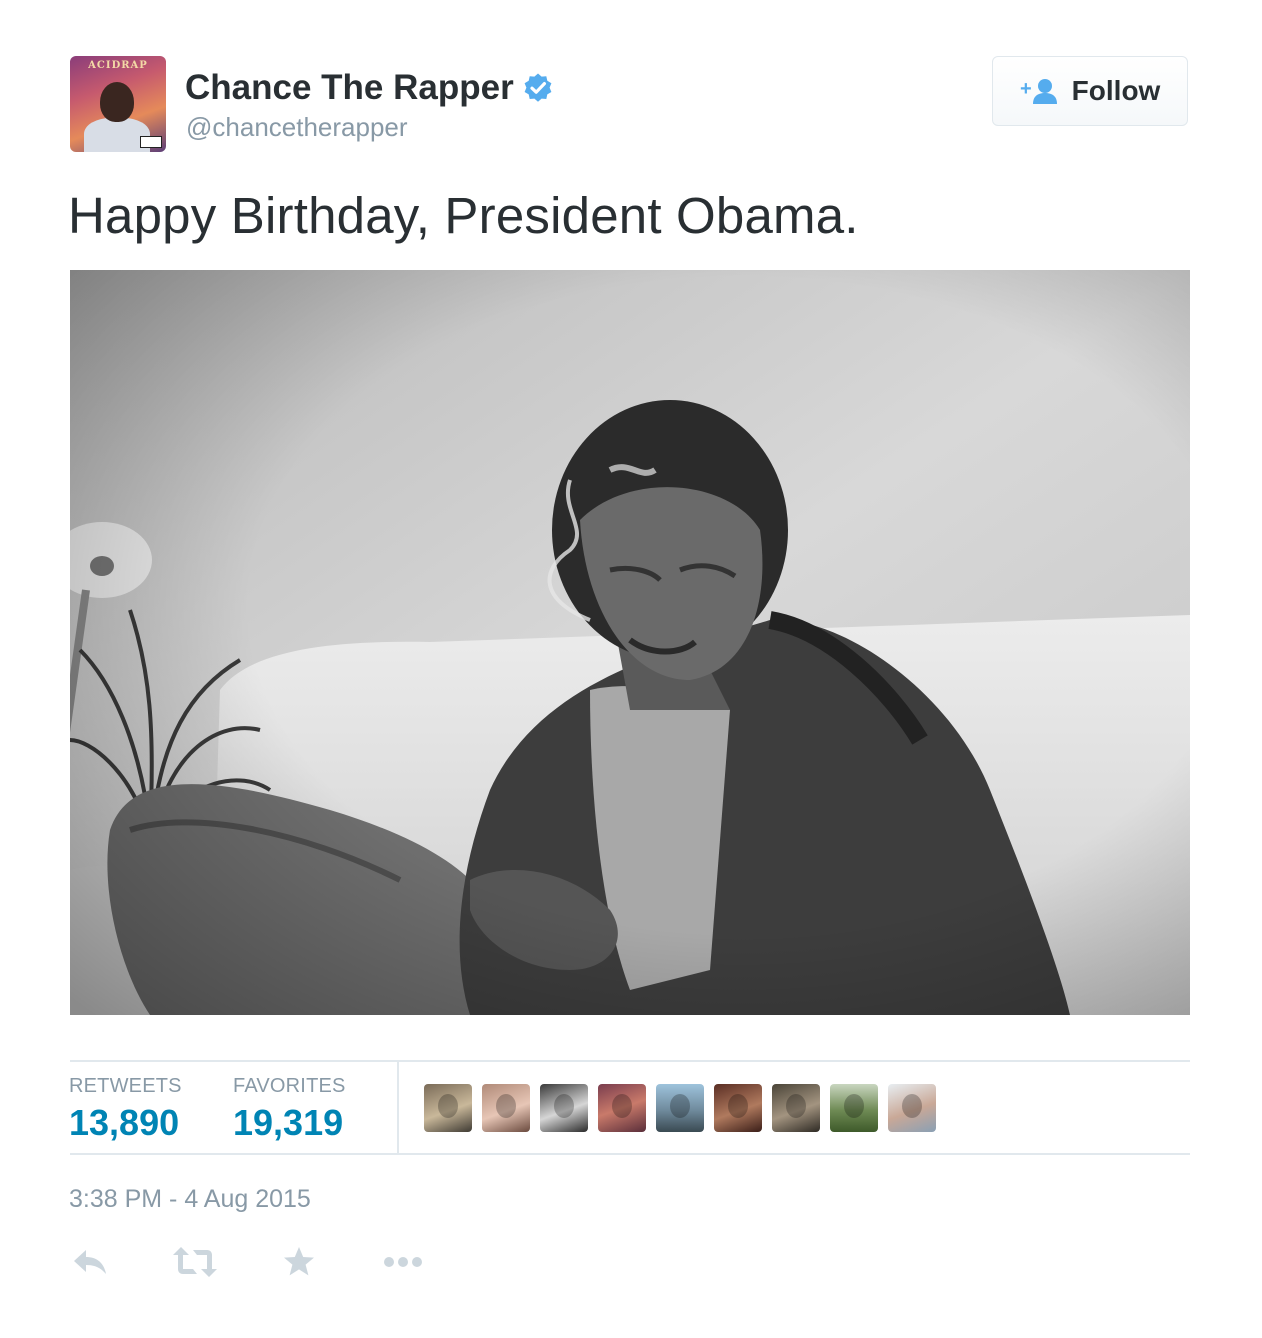 This screenshot has width=1262, height=1338. What do you see at coordinates (190, 1199) in the screenshot?
I see `tweet-timestamp: 3:38 PM - 4 Aug 2015` at bounding box center [190, 1199].